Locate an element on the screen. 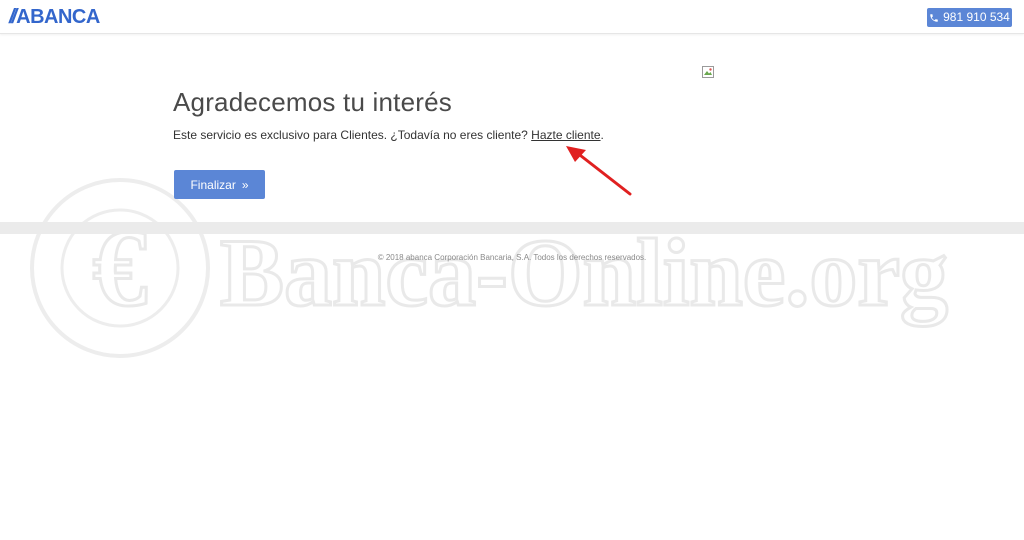 Image resolution: width=1024 pixels, height=540 pixels. phone-button: 981 910 534 is located at coordinates (969, 17).